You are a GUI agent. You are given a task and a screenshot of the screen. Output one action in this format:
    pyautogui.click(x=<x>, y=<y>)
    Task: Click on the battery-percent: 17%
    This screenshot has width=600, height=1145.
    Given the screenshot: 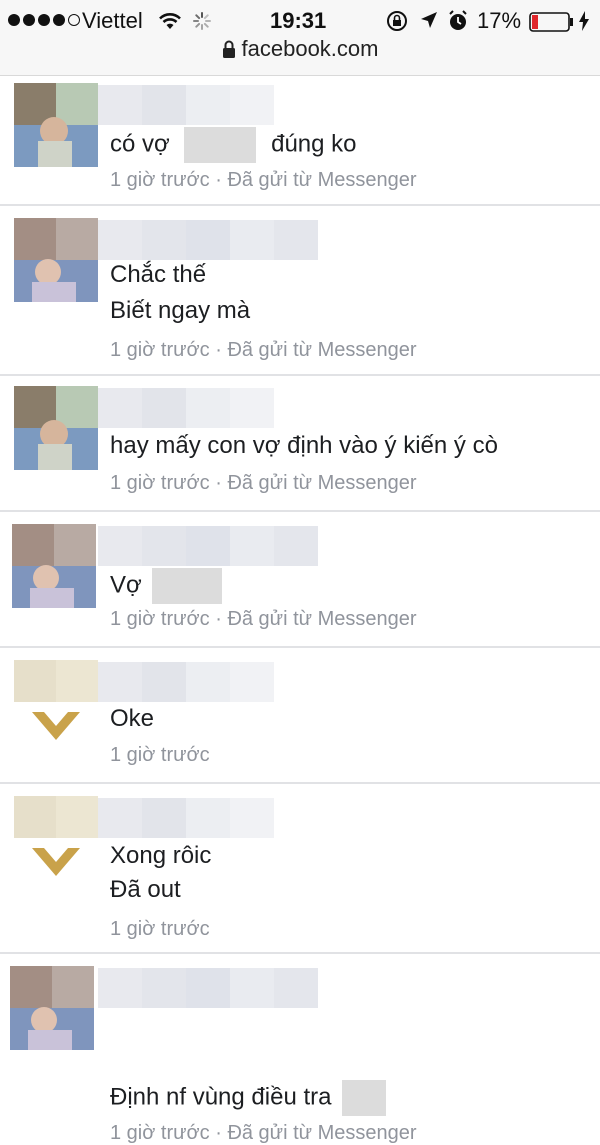 What is the action you would take?
    pyautogui.click(x=499, y=20)
    